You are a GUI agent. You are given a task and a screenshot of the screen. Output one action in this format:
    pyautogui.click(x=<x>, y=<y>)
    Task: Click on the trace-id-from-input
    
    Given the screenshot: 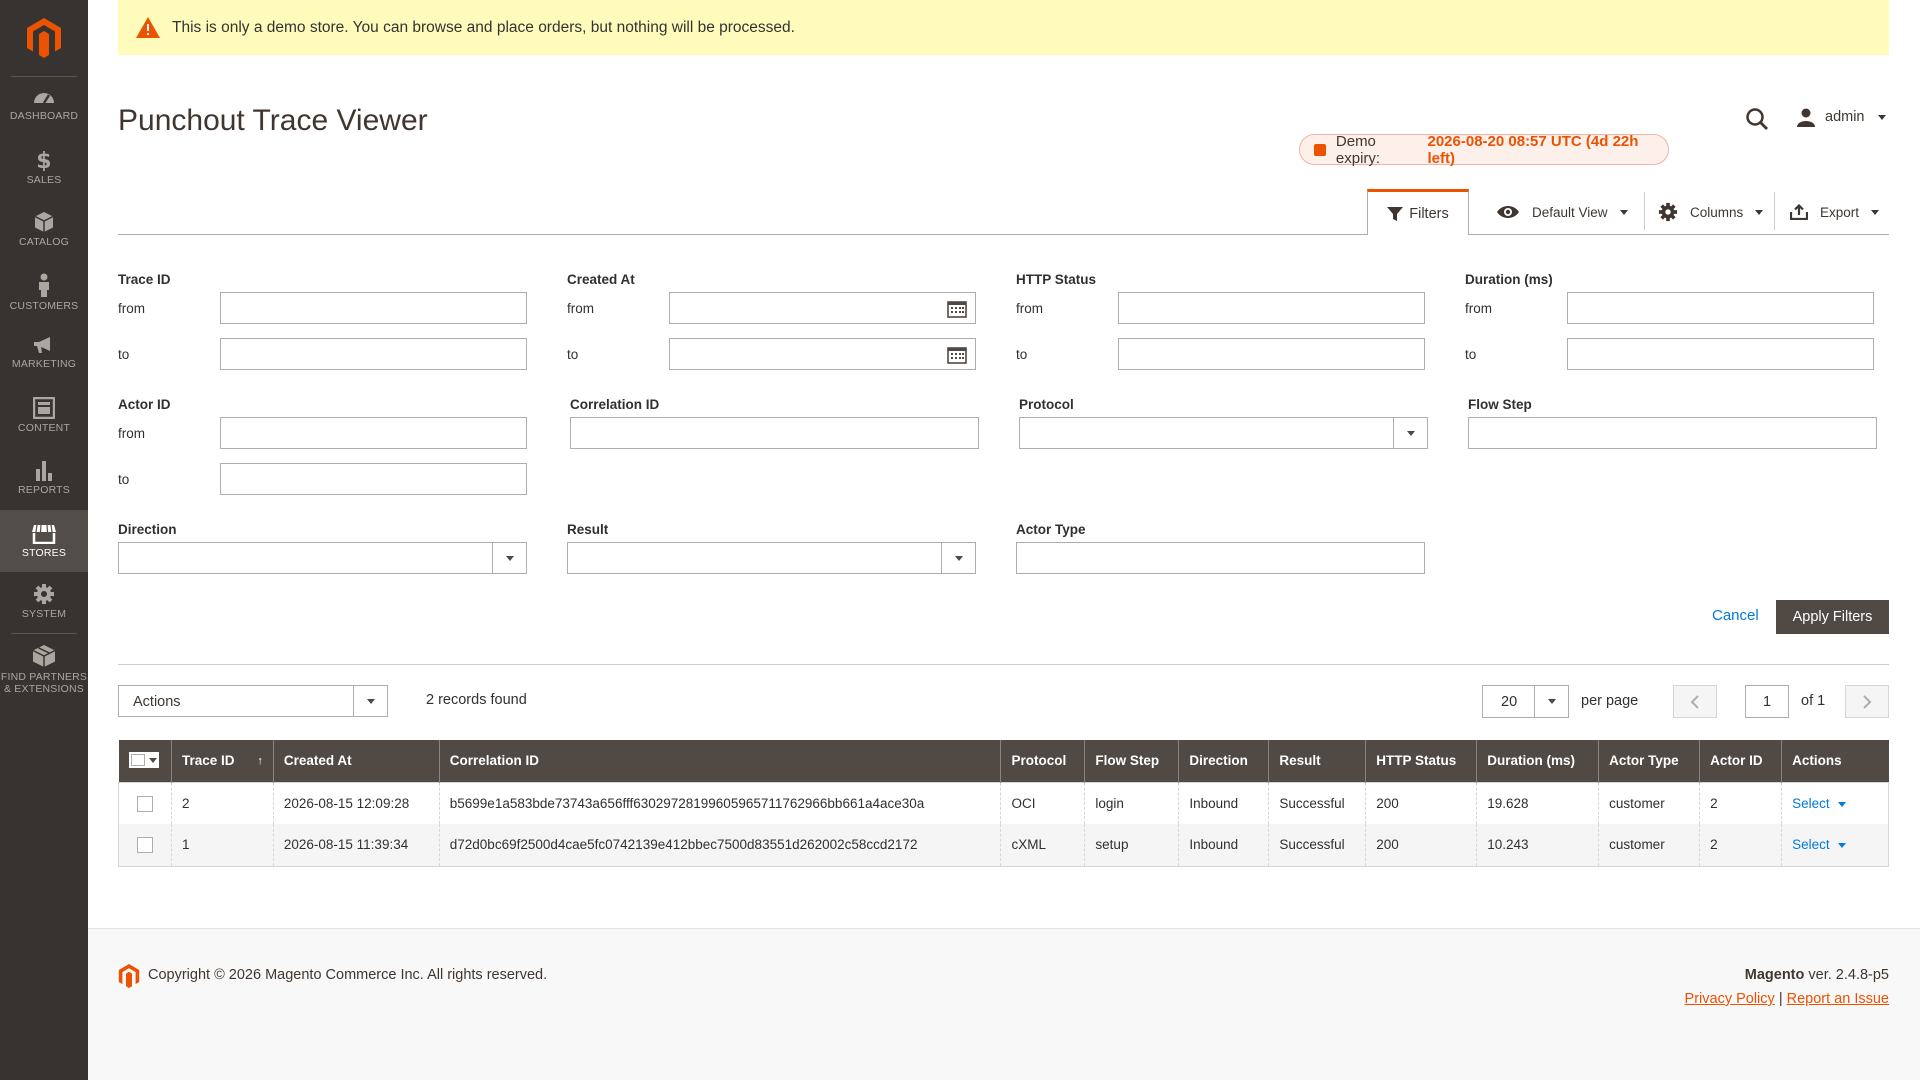 What is the action you would take?
    pyautogui.click(x=373, y=308)
    